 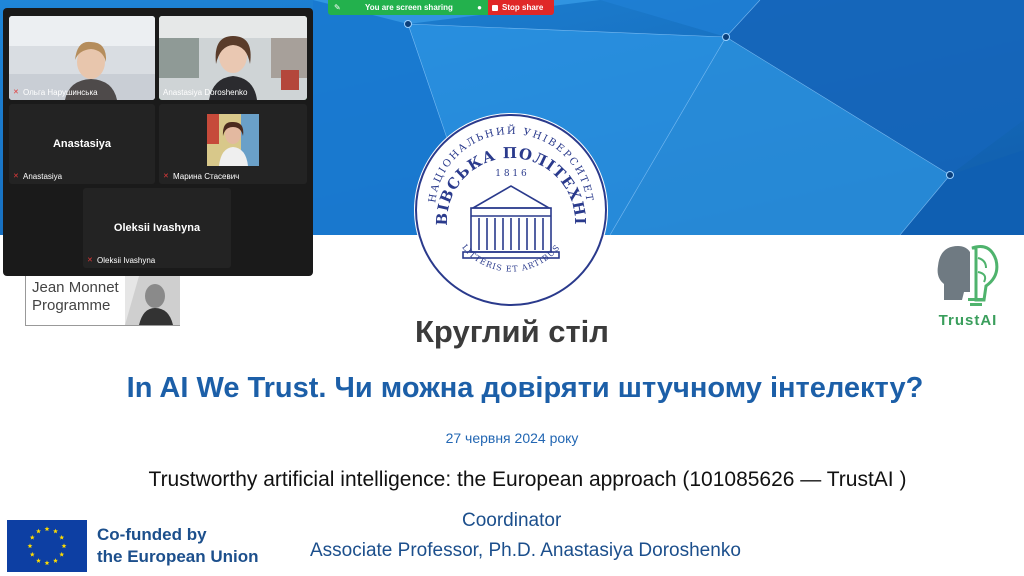 I want to click on participant-name: Марина Стасевич, so click(x=206, y=176).